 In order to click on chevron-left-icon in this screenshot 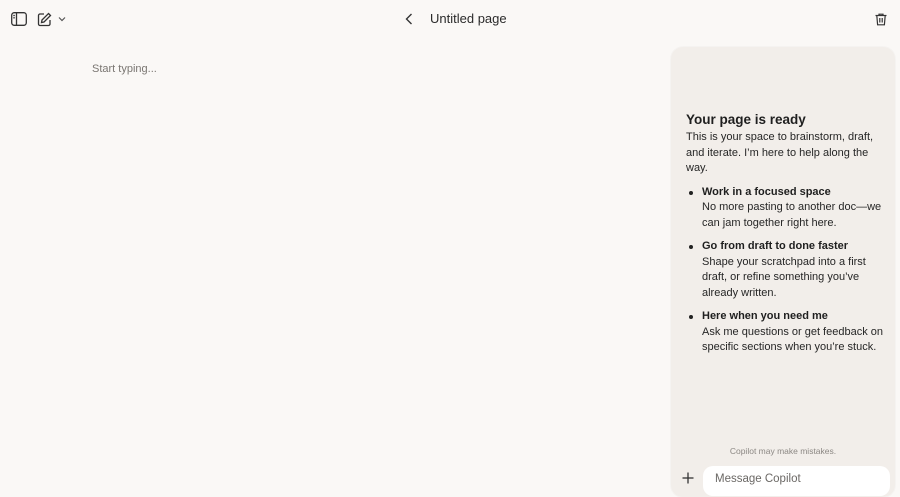, I will do `click(409, 19)`.